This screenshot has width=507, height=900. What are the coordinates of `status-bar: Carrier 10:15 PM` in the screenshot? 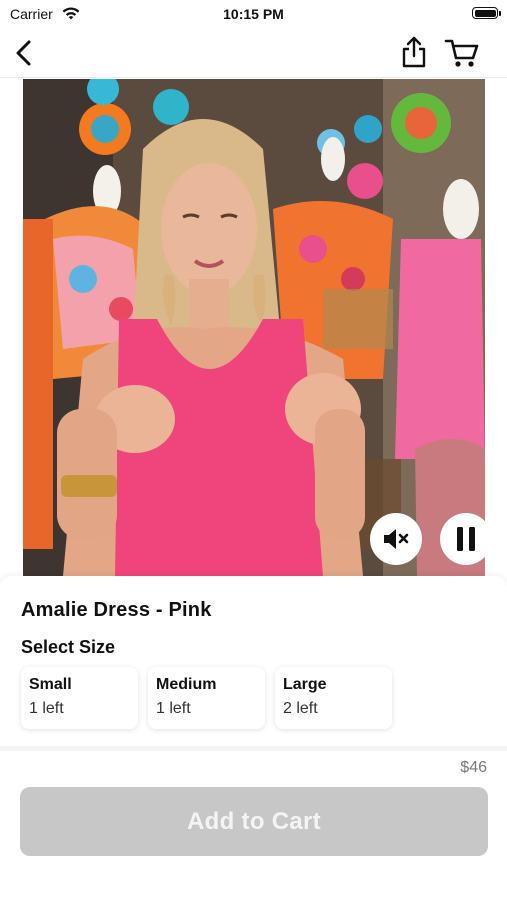 It's located at (253, 14).